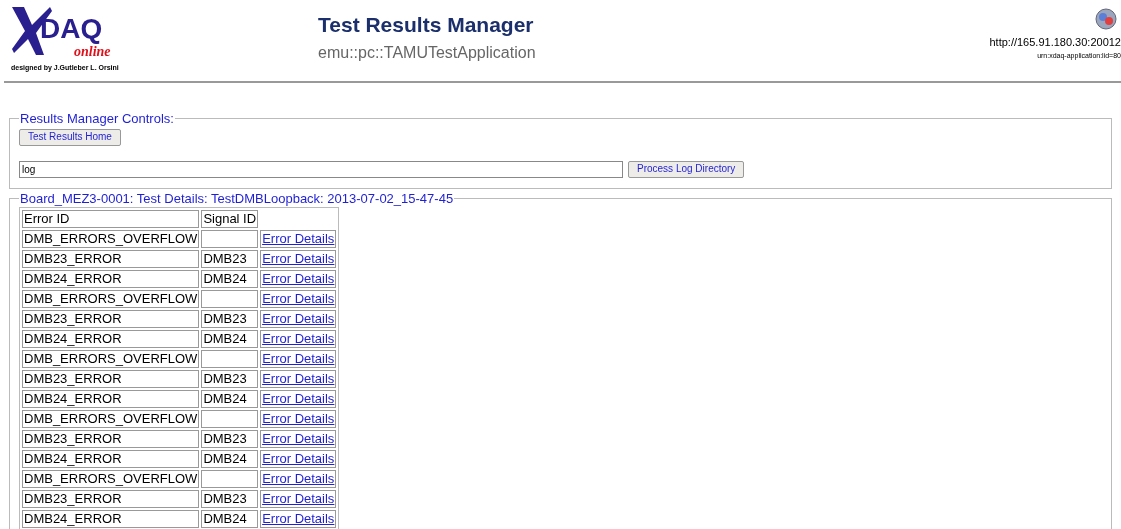 This screenshot has height=529, width=1121. I want to click on home-button: Test Results Home, so click(70, 137).